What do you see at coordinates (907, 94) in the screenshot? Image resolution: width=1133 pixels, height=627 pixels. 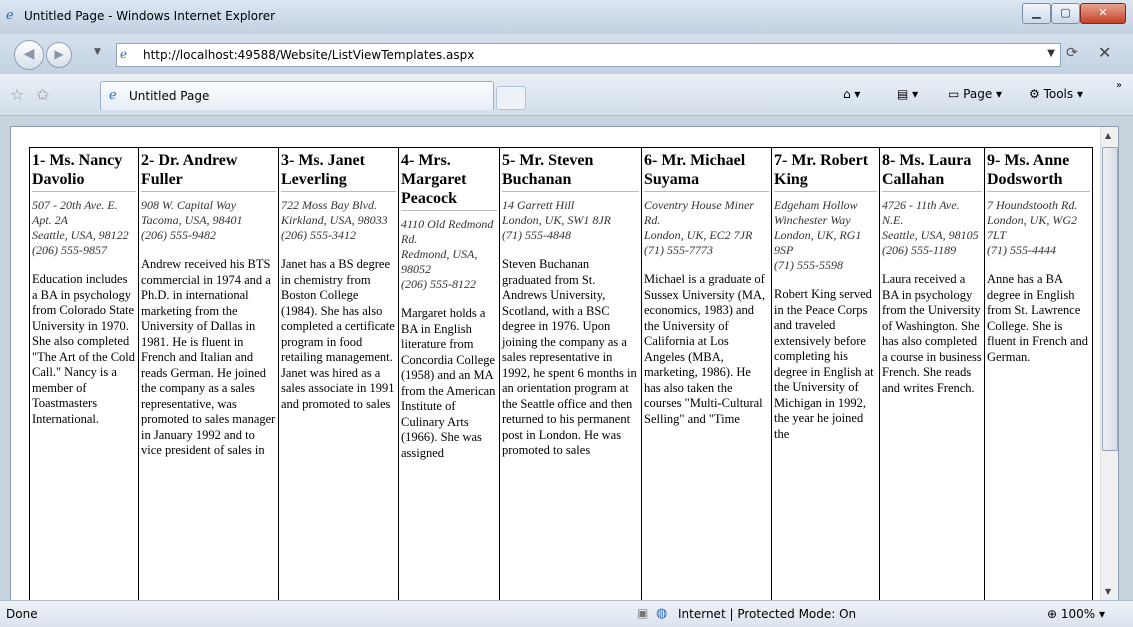 I see `print-icon: ▤ ▾` at bounding box center [907, 94].